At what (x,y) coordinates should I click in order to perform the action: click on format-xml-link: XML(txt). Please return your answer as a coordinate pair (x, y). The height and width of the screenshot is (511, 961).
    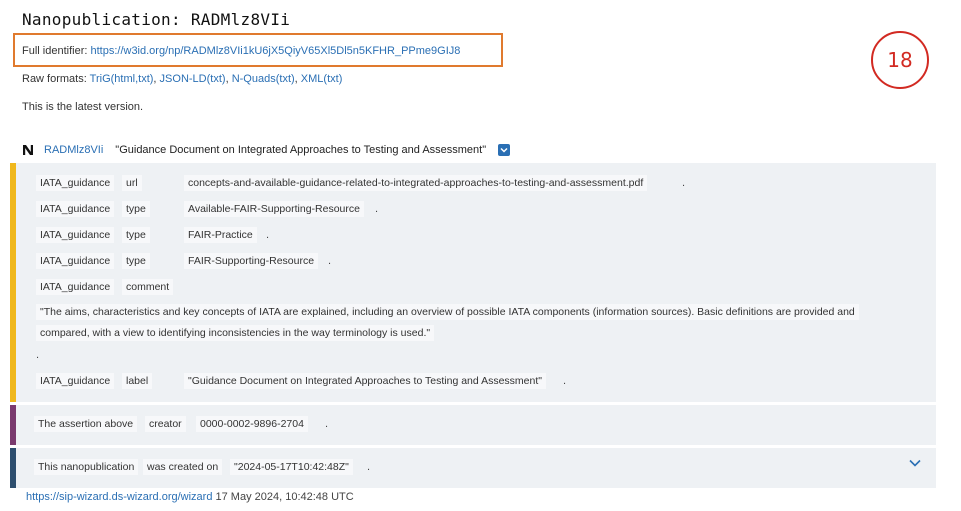
    Looking at the image, I should click on (322, 79).